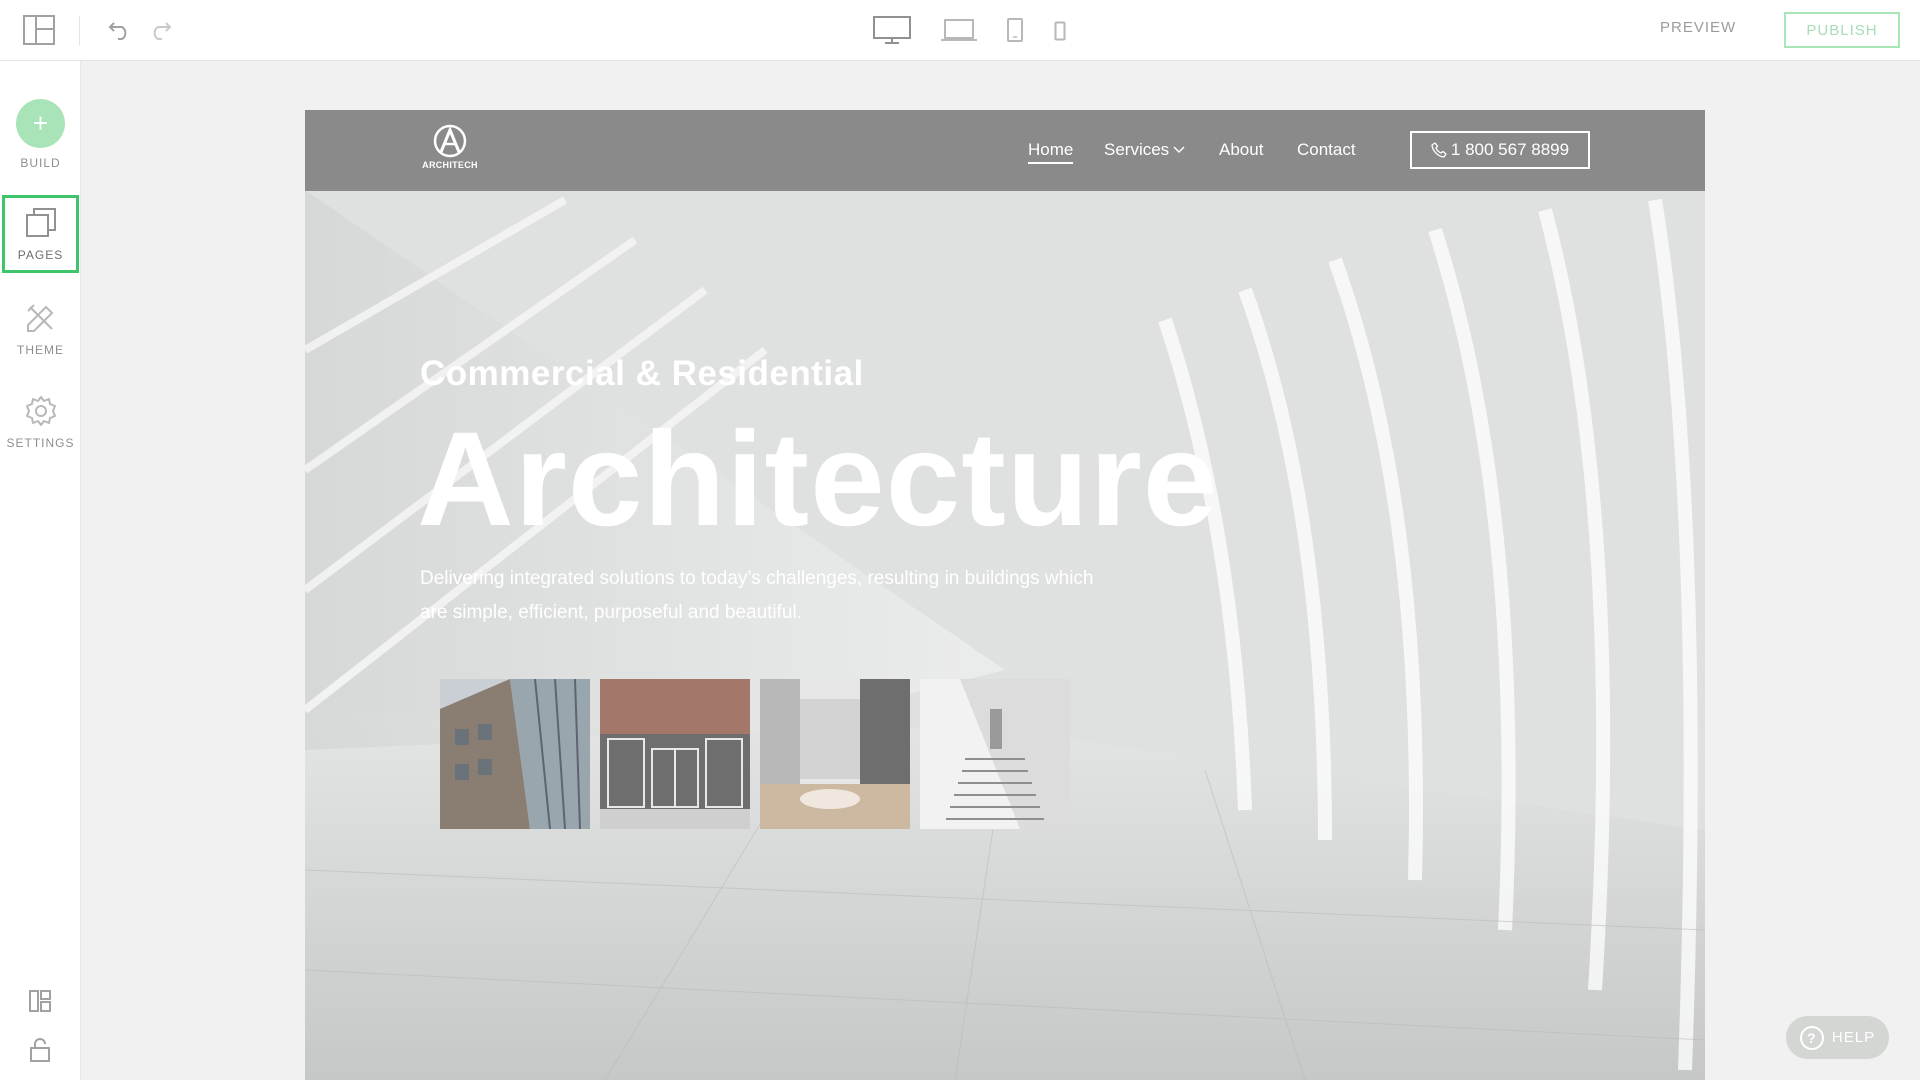  What do you see at coordinates (39, 318) in the screenshot?
I see `theme-icon` at bounding box center [39, 318].